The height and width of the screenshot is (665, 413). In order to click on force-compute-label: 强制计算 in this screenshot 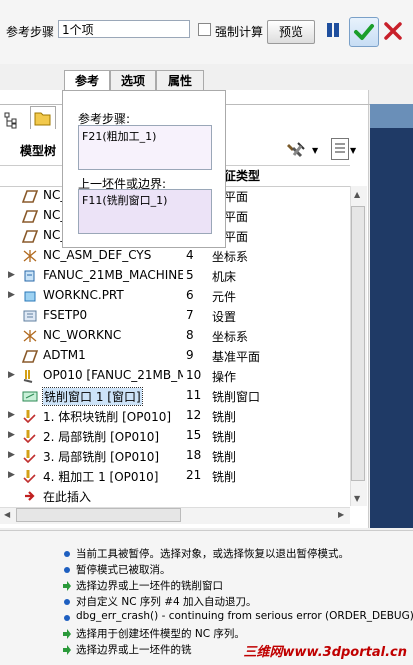, I will do `click(239, 32)`.